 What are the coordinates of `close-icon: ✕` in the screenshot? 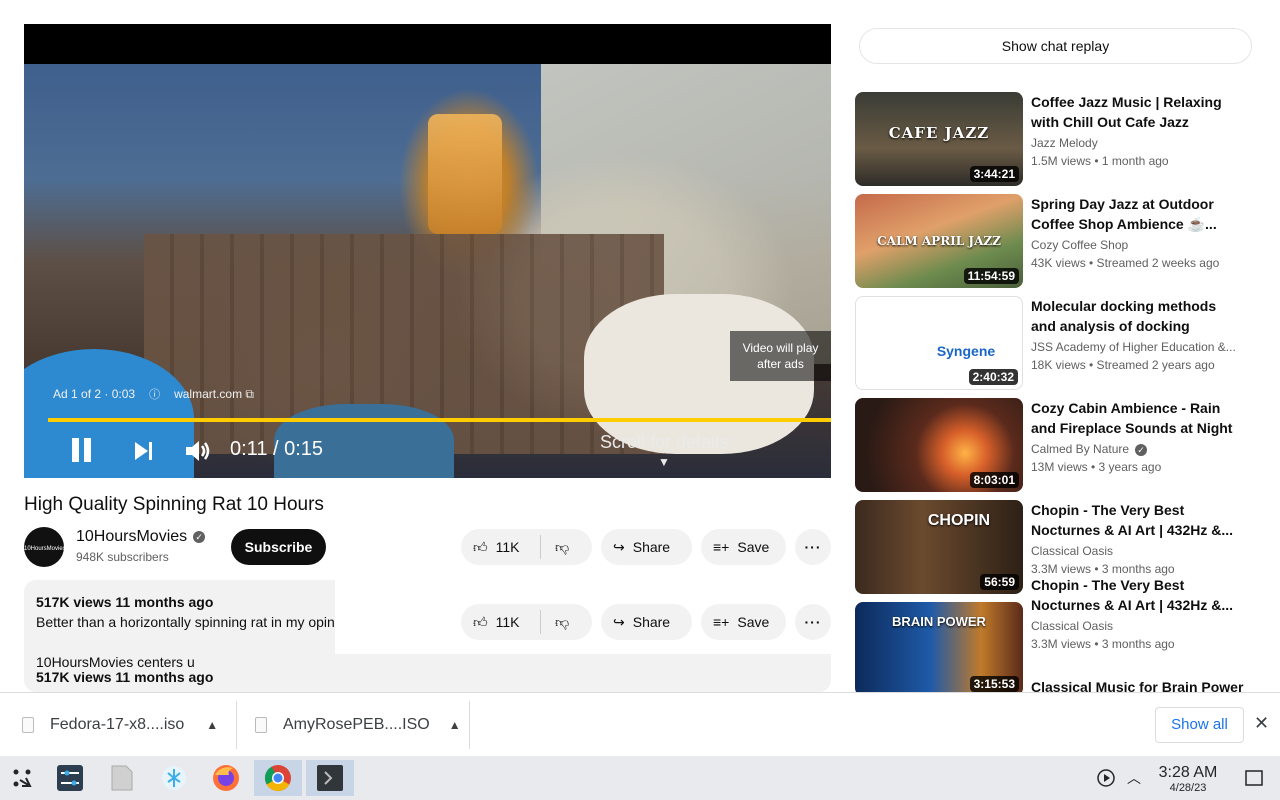 It's located at (1261, 723).